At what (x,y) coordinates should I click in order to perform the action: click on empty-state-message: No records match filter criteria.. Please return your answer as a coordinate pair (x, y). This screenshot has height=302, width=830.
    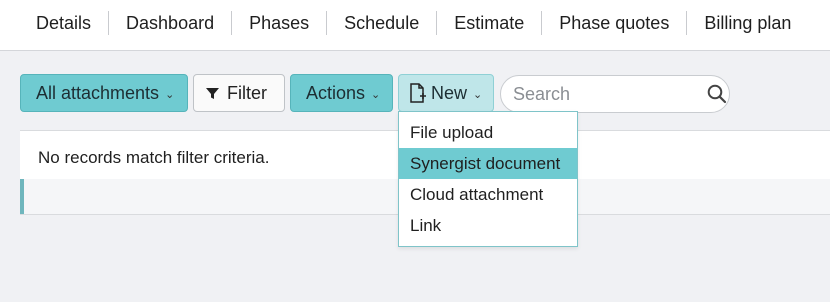
    Looking at the image, I should click on (154, 157).